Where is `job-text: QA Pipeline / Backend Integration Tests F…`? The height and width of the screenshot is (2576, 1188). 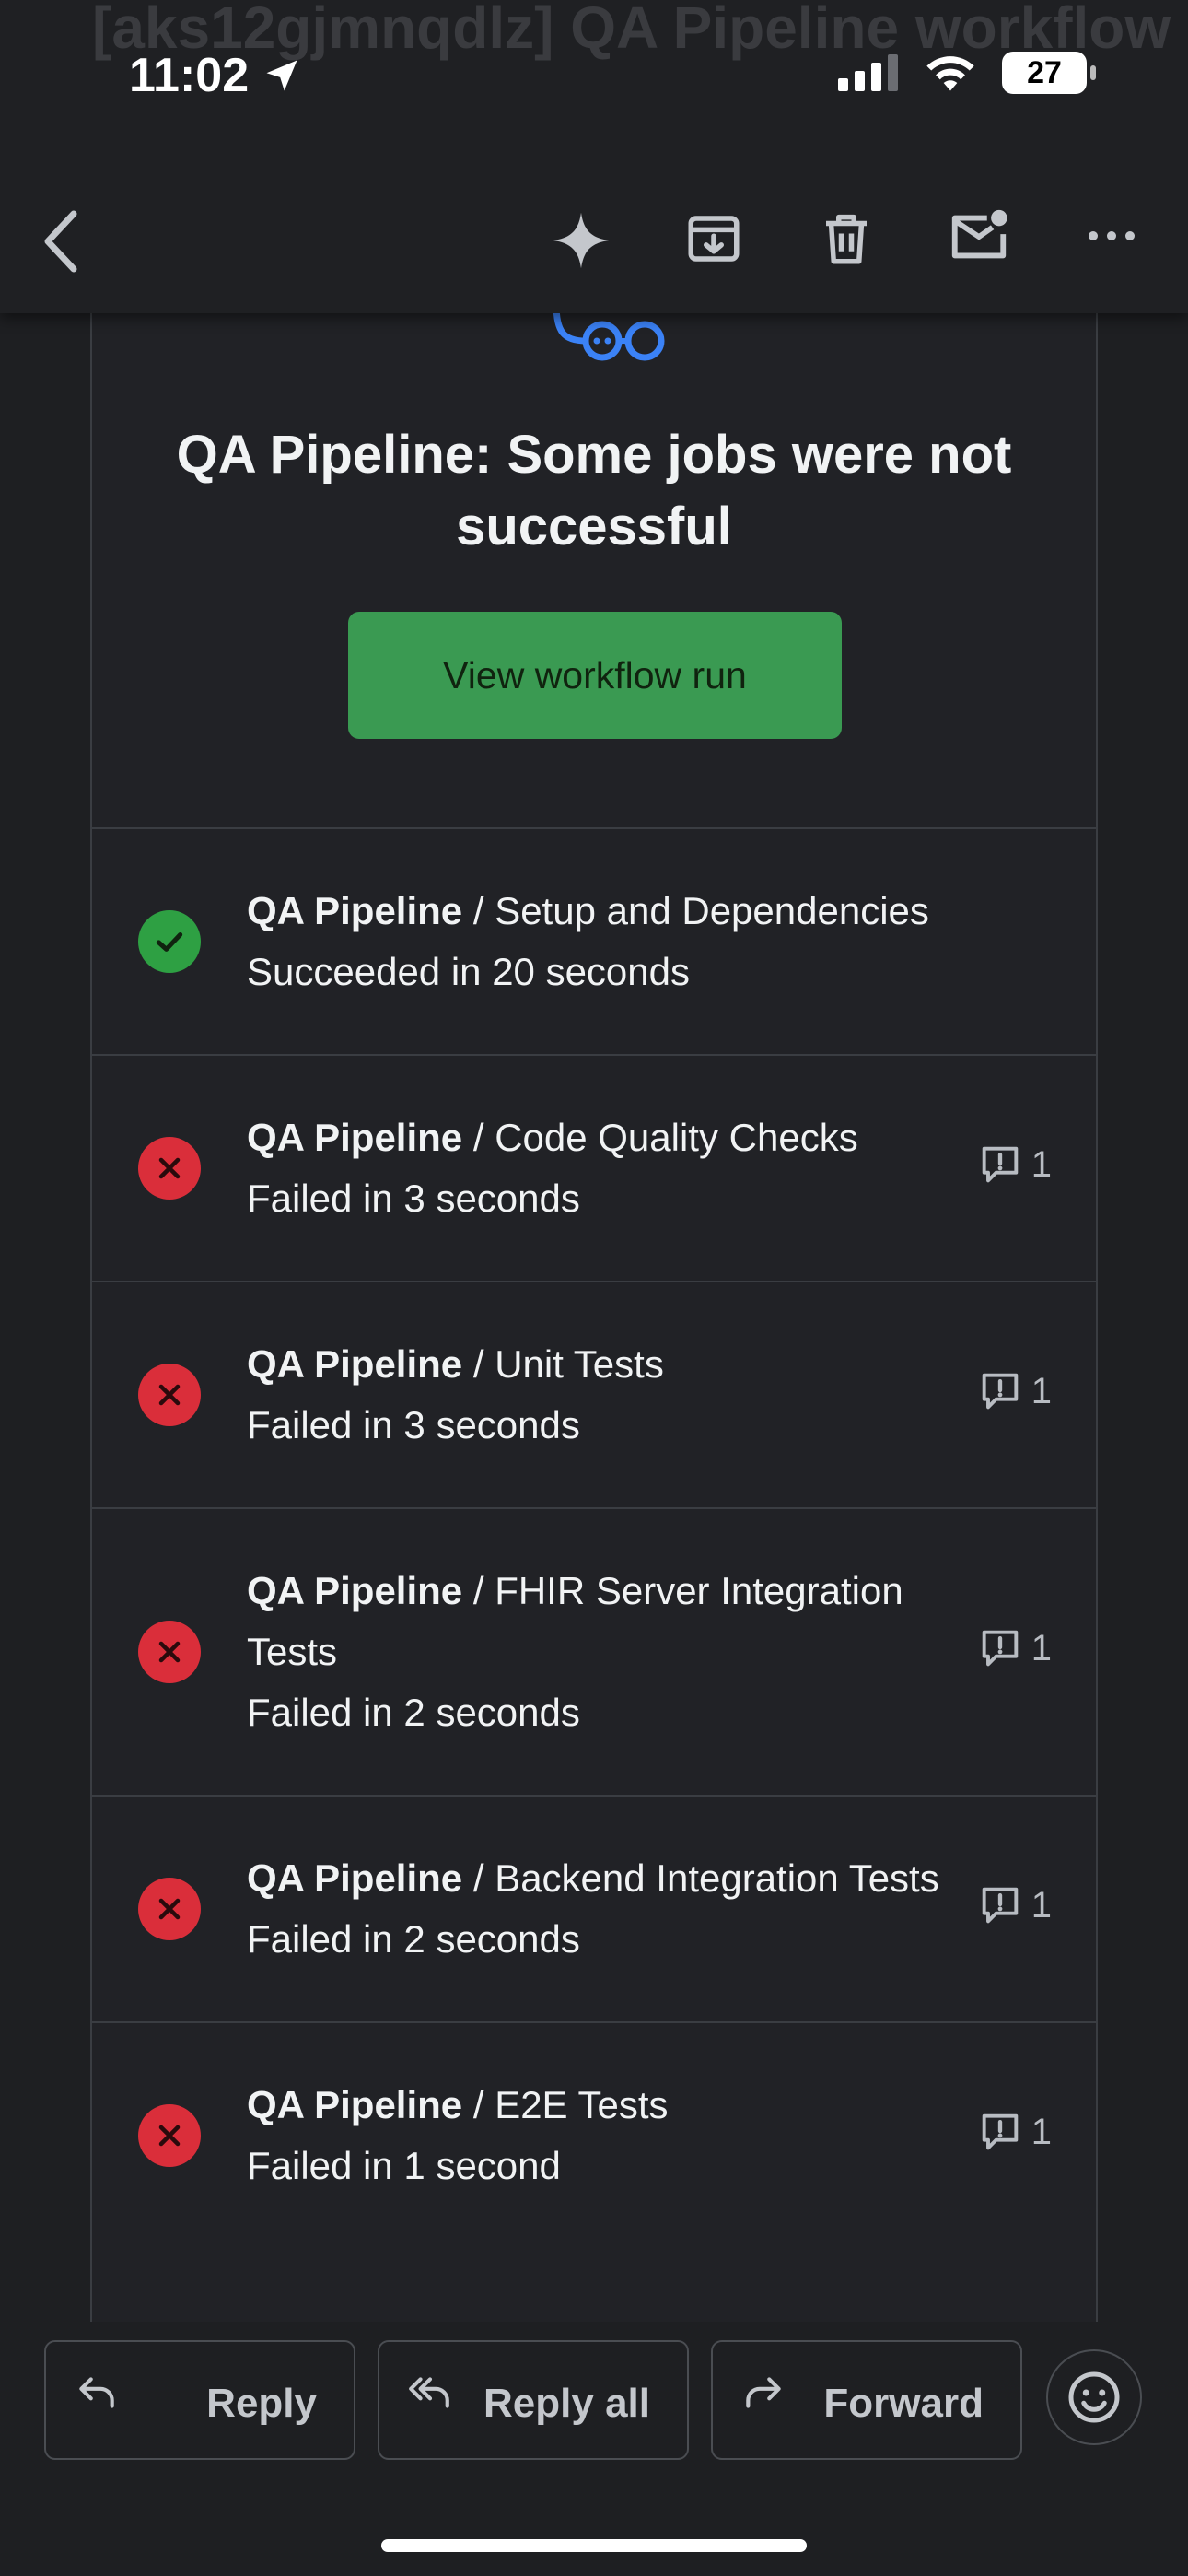
job-text: QA Pipeline / Backend Integration Tests F… is located at coordinates (597, 1909).